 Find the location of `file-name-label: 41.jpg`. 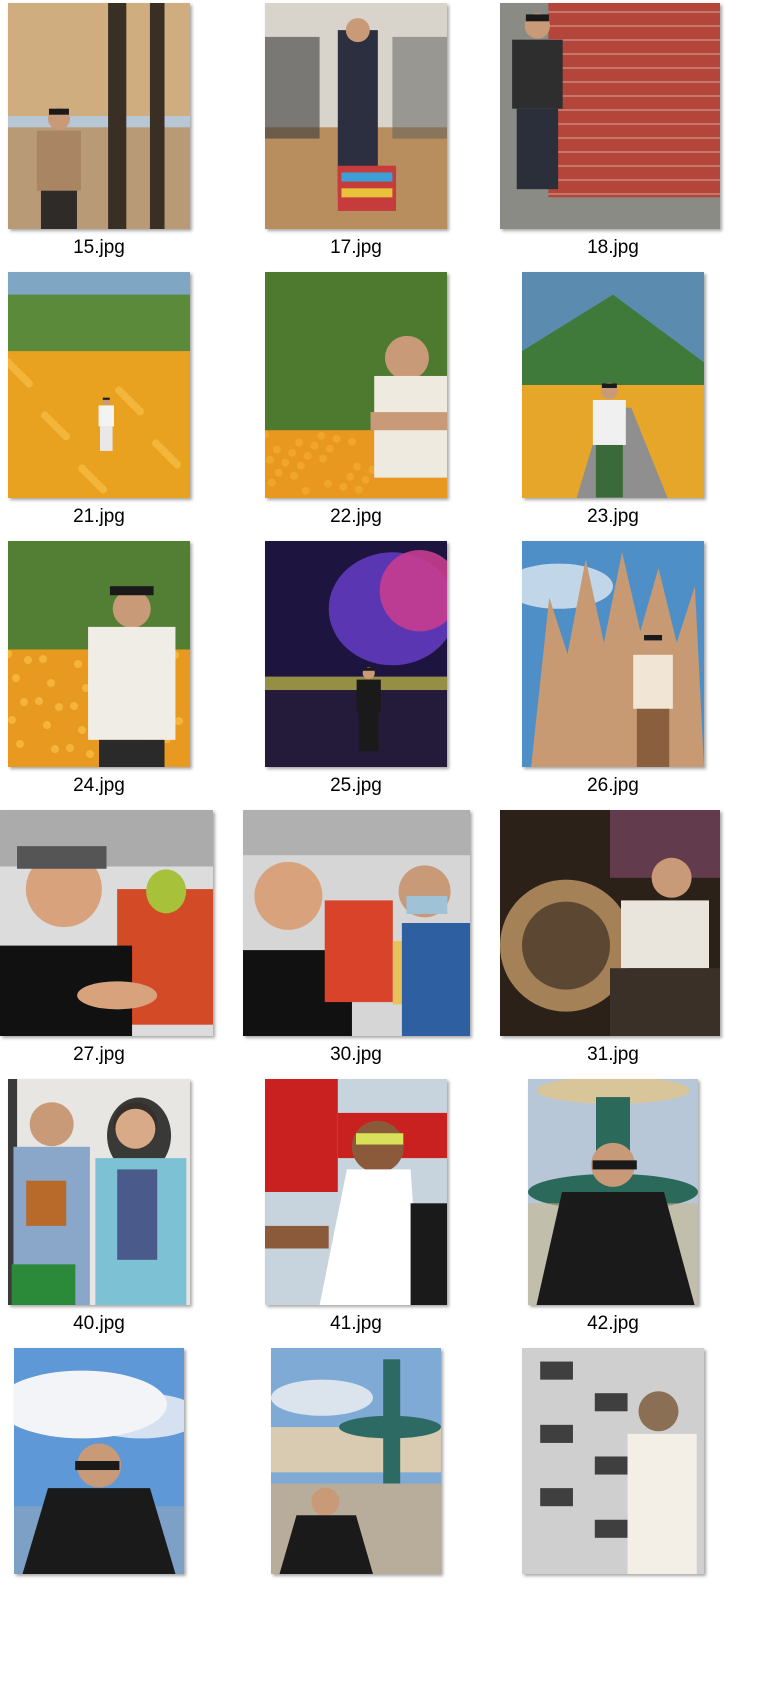

file-name-label: 41.jpg is located at coordinates (356, 1324).